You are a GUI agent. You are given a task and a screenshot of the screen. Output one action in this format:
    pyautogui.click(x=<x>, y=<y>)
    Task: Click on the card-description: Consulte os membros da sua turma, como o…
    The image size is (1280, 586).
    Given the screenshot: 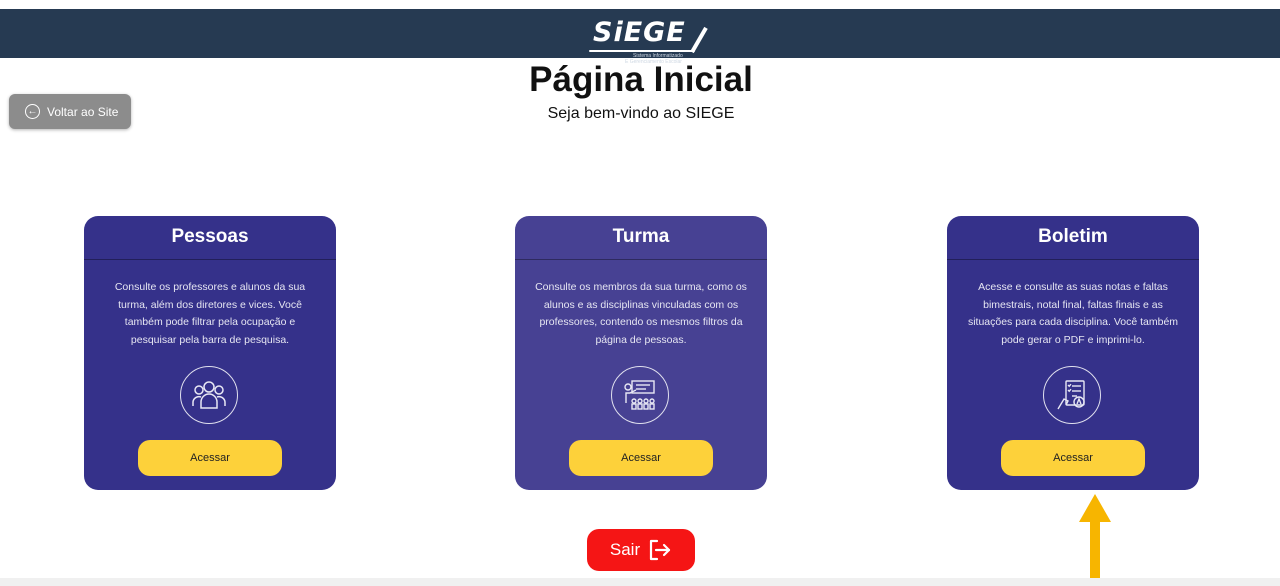 What is the action you would take?
    pyautogui.click(x=641, y=313)
    